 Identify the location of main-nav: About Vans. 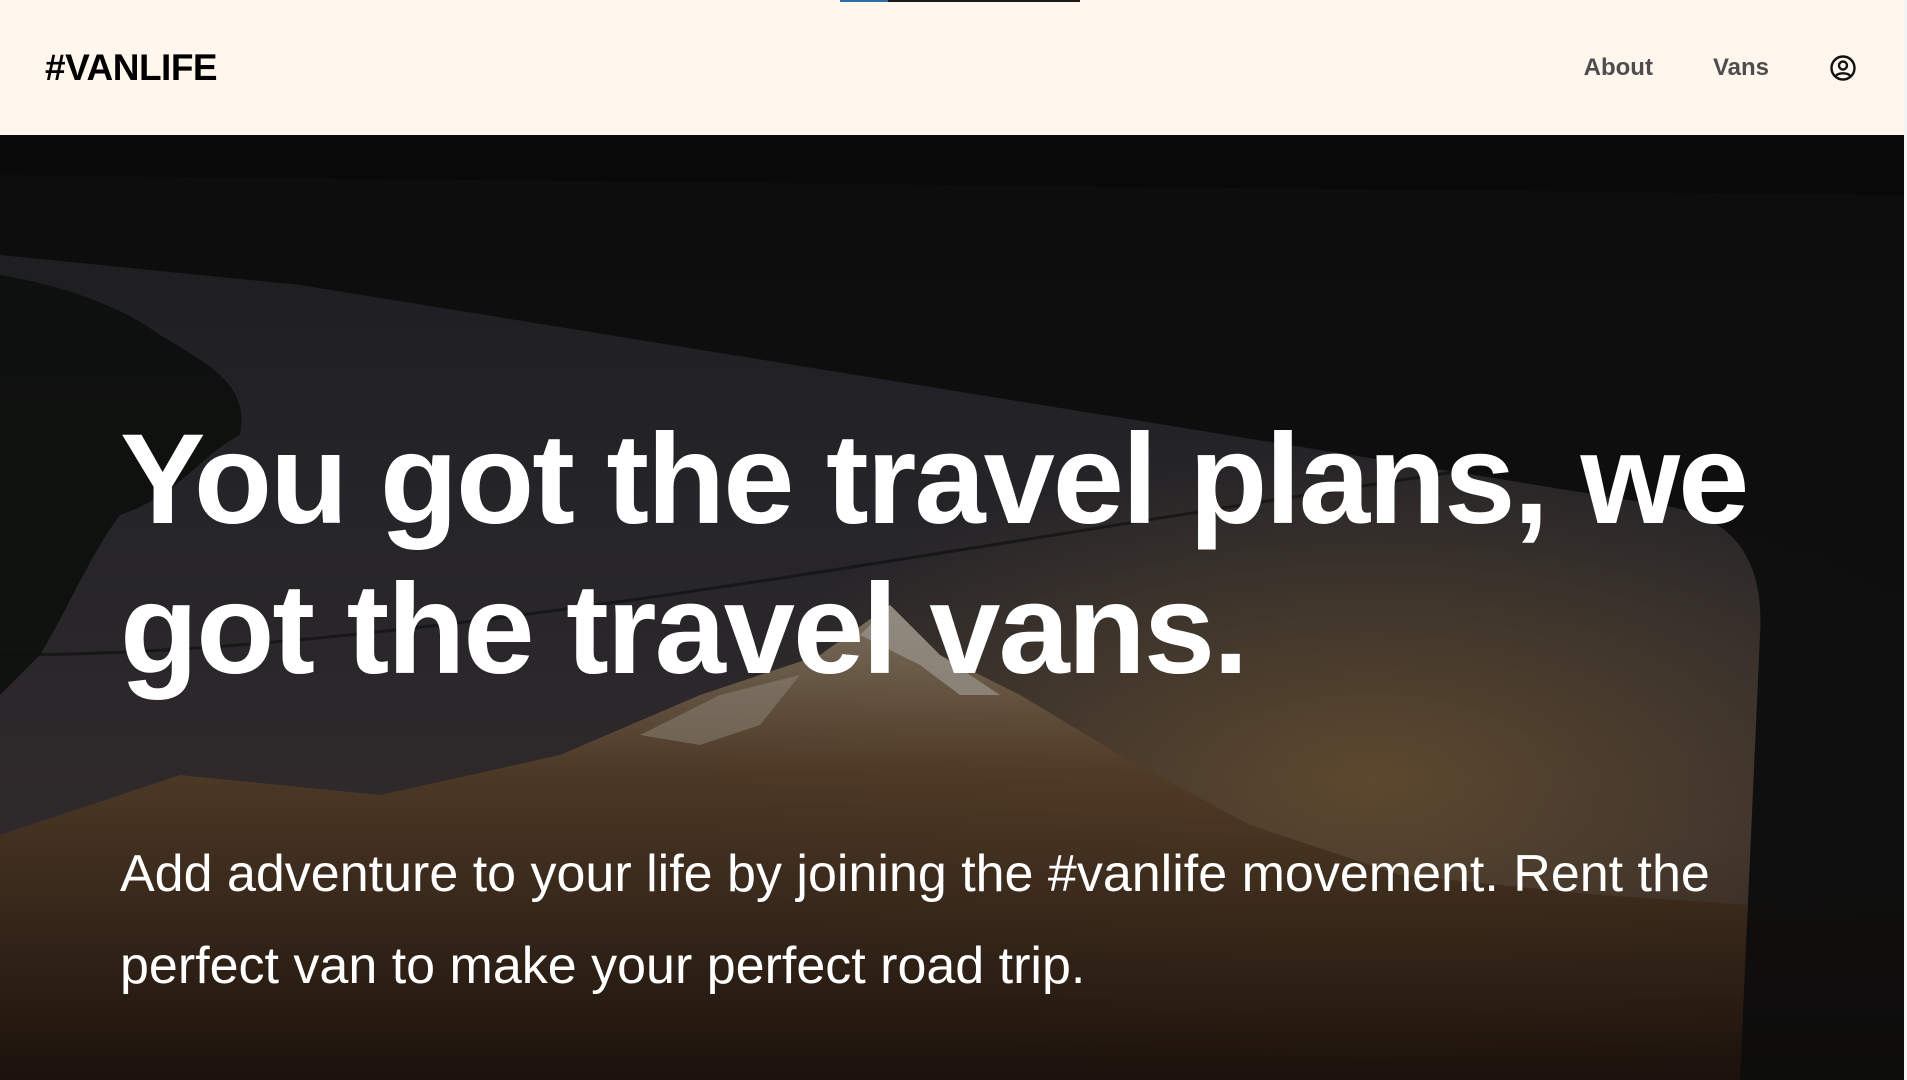
(1720, 68).